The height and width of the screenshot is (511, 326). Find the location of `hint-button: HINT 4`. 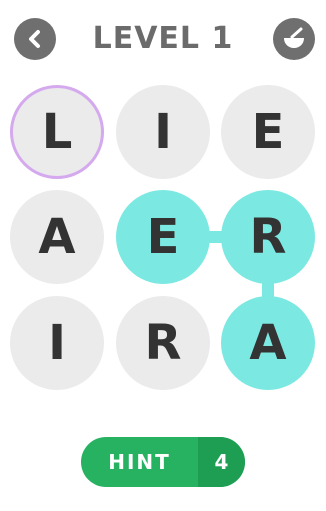

hint-button: HINT 4 is located at coordinates (163, 462).